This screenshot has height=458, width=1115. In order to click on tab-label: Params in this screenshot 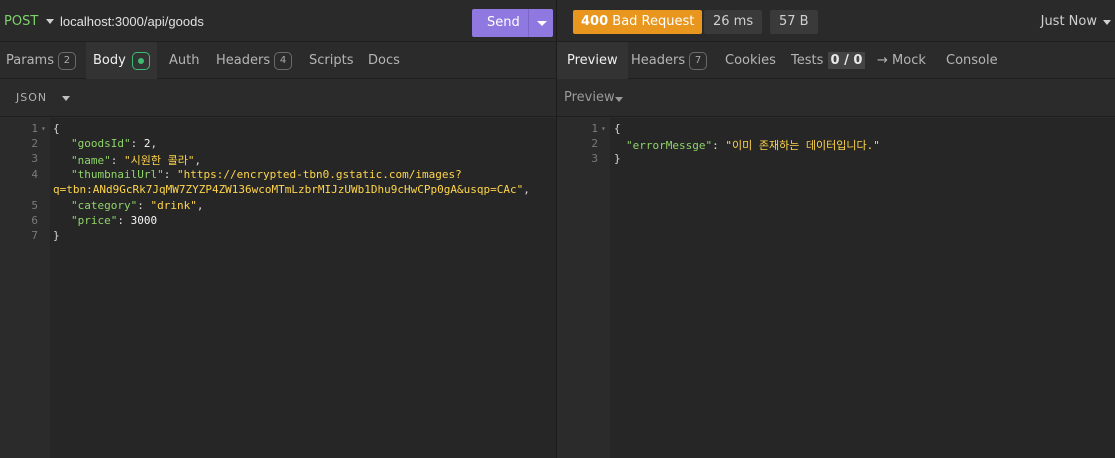, I will do `click(30, 60)`.